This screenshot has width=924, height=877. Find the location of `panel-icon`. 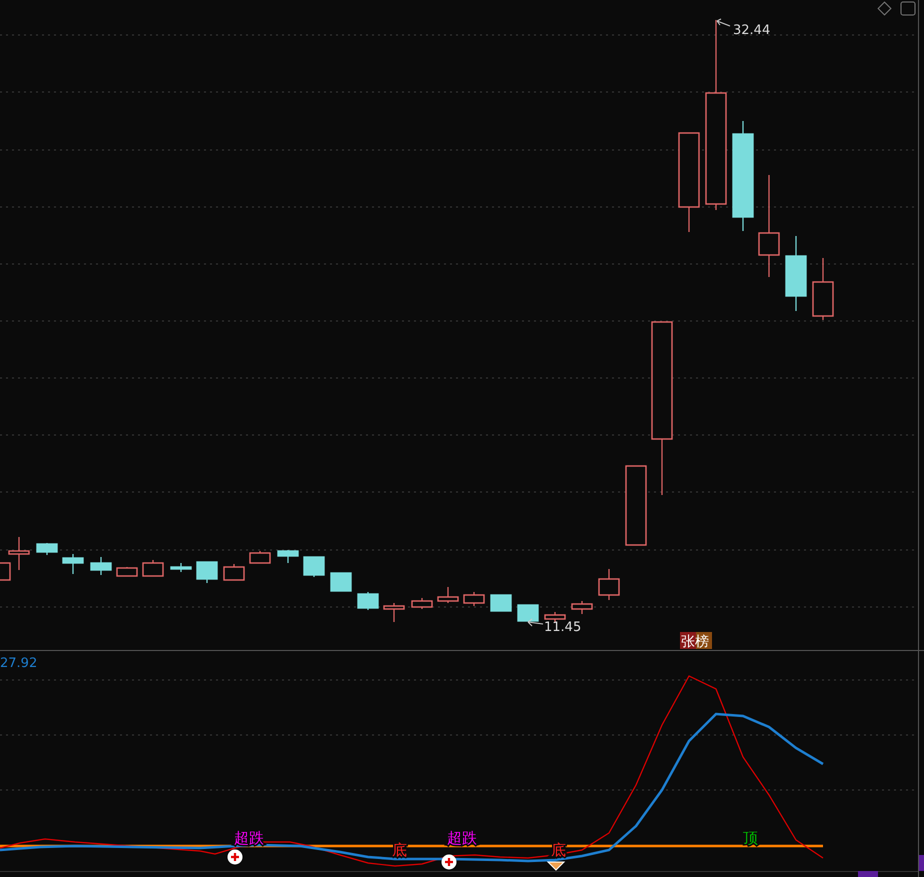

panel-icon is located at coordinates (908, 9).